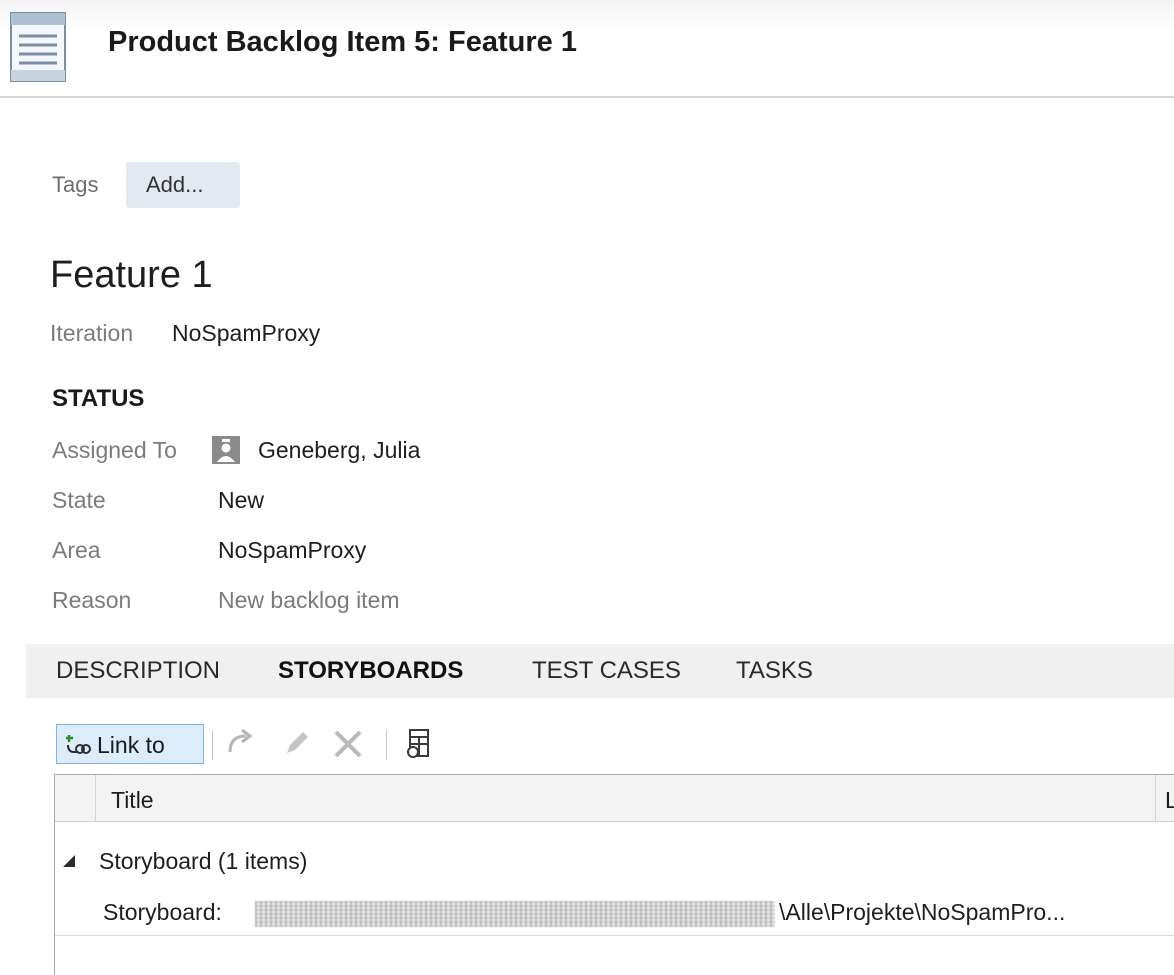  Describe the element at coordinates (132, 800) in the screenshot. I see `column-header-title: Title` at that location.